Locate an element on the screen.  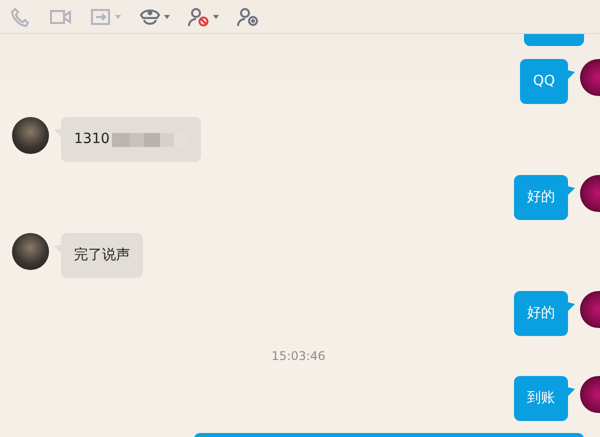
police-cap-icon is located at coordinates (150, 16).